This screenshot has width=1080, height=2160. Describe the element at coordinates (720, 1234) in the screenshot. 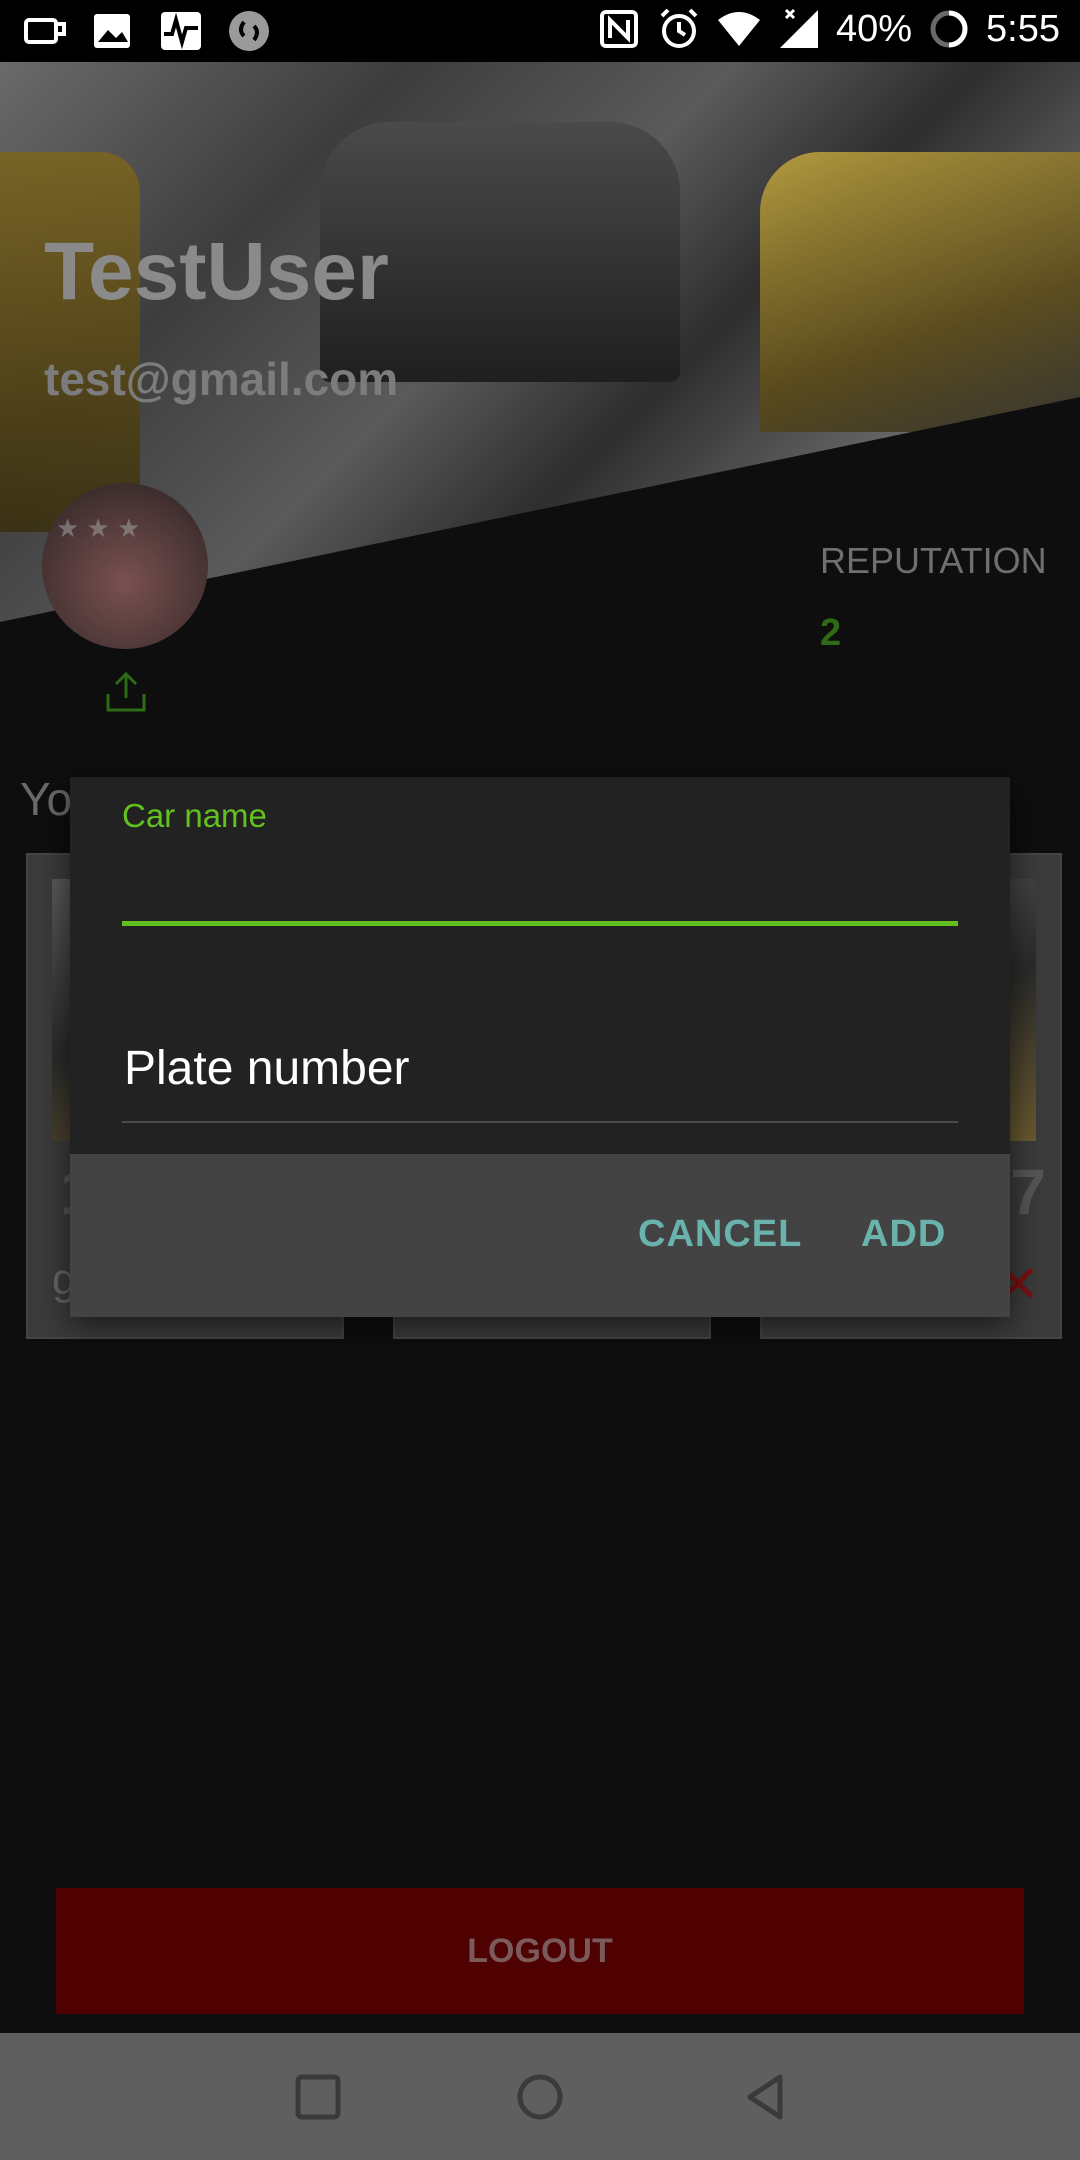

I see `cancel-button: CANCEL` at that location.